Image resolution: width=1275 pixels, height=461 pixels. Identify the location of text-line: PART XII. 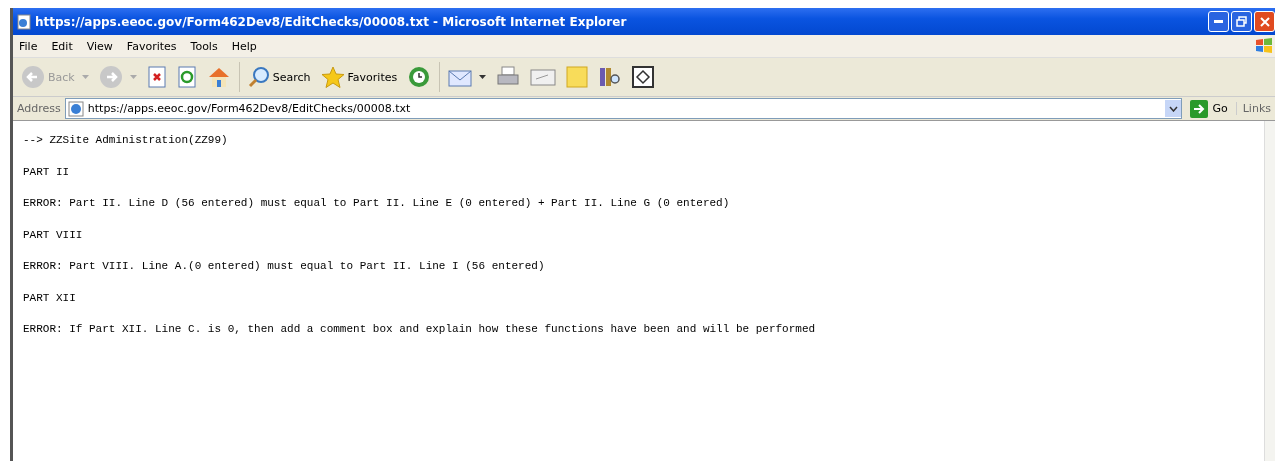
(50, 297).